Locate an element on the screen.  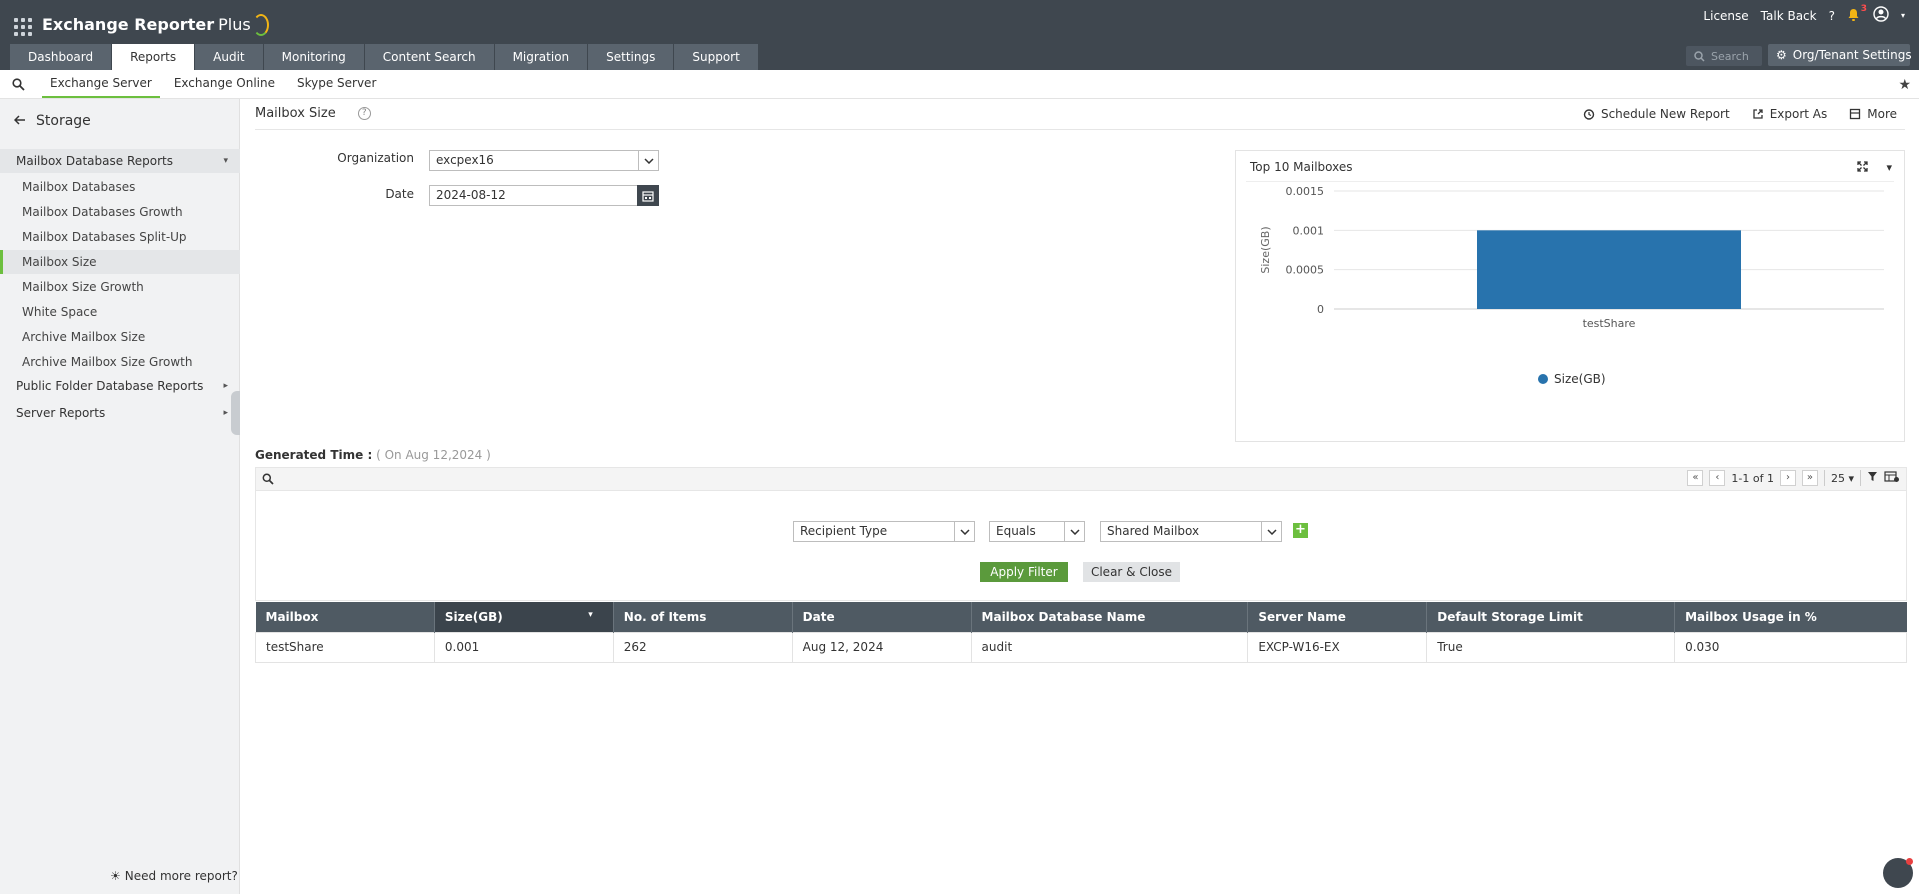
date-label: Date is located at coordinates (399, 194).